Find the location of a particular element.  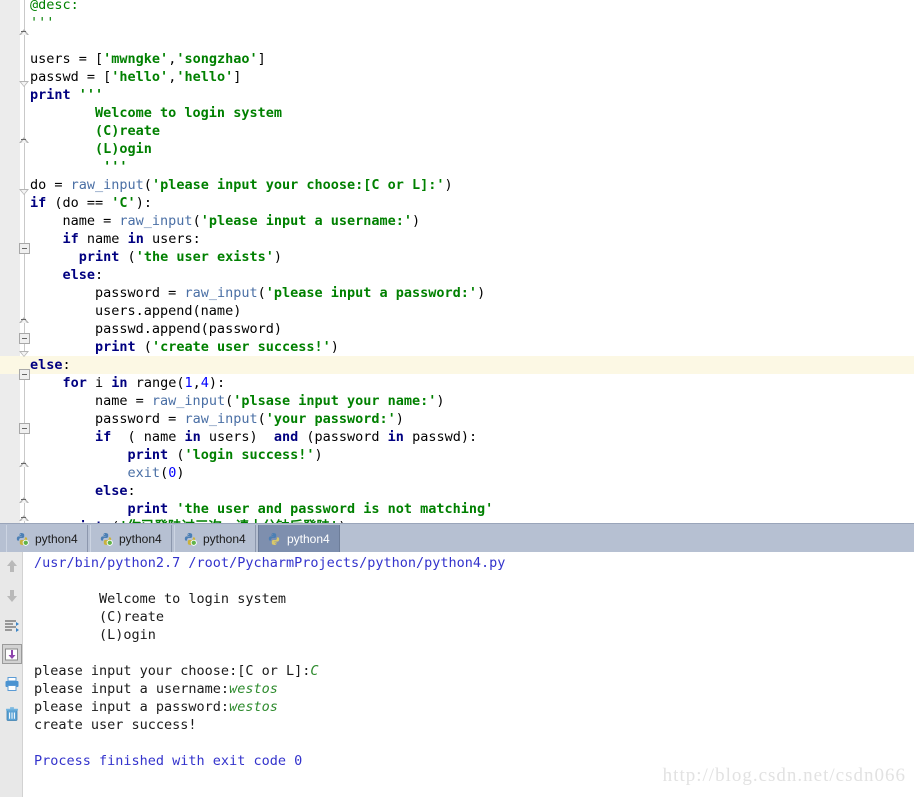

console-text: Process finished with exit code 0 is located at coordinates (168, 761).